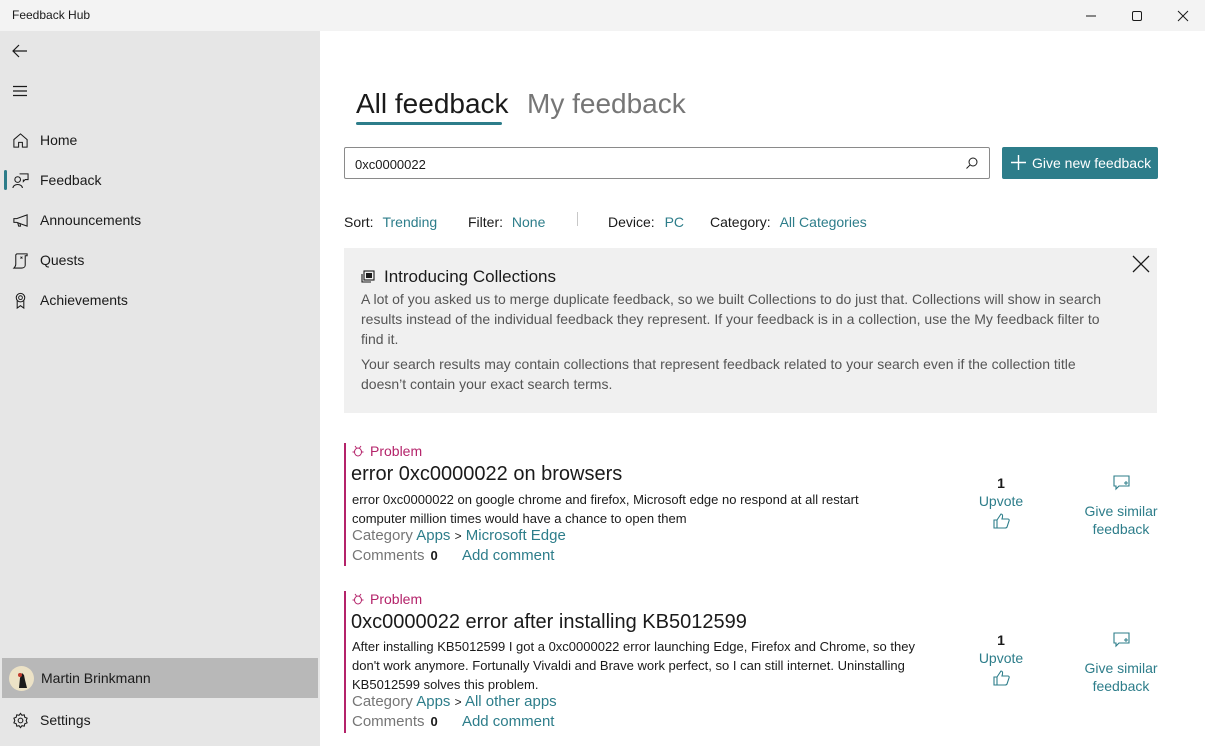  I want to click on close-button, so click(1182, 15).